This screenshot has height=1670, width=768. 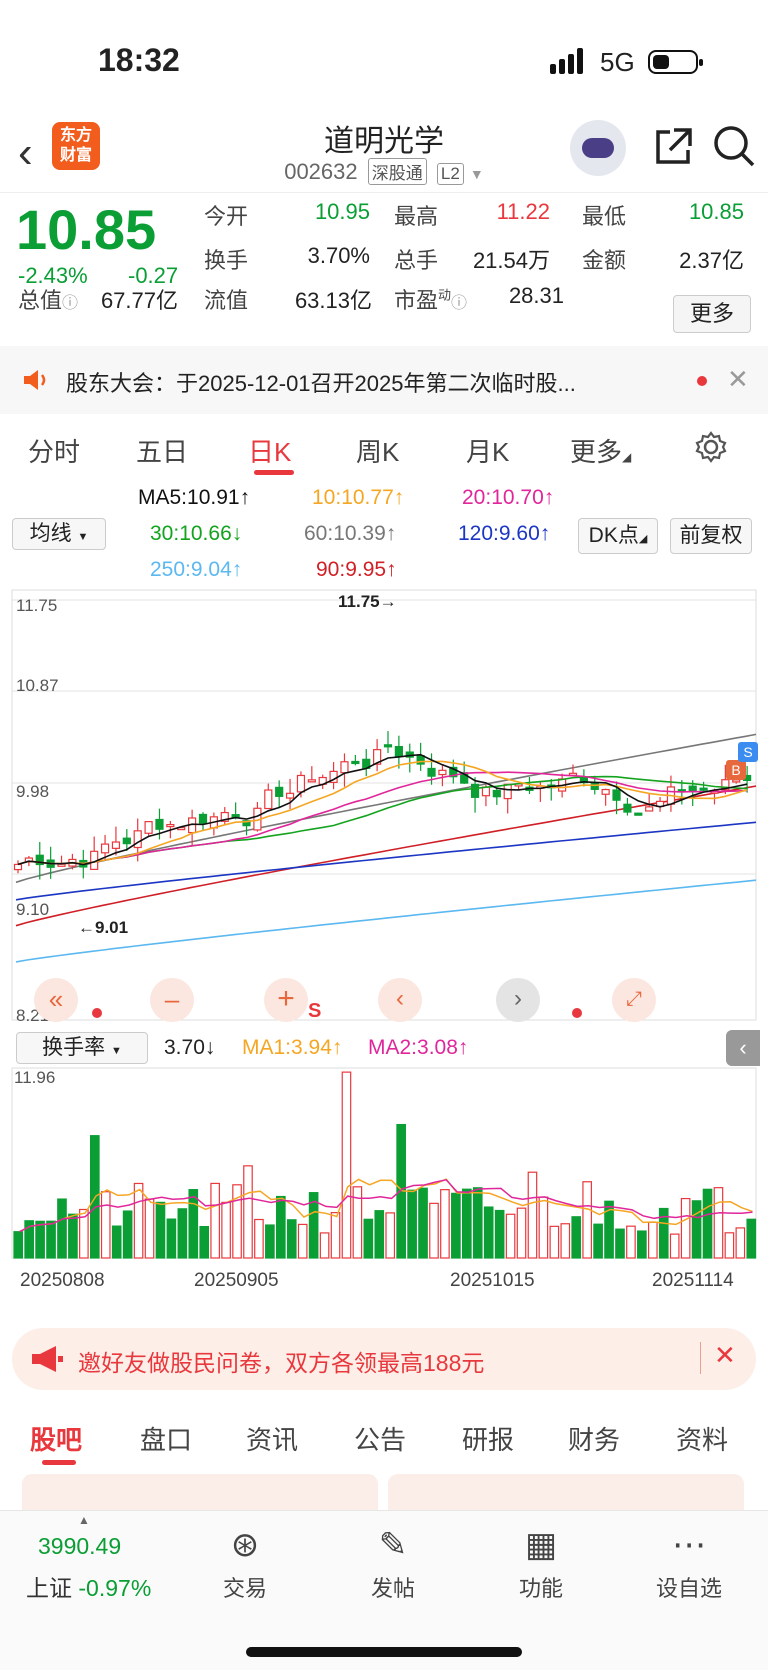 I want to click on quote-label: 总手, so click(x=416, y=260).